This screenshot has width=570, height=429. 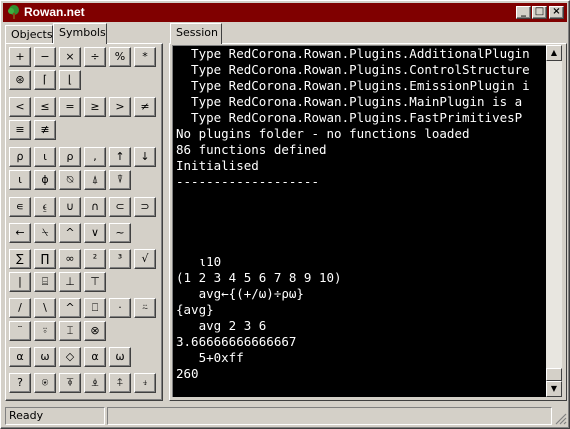 What do you see at coordinates (95, 308) in the screenshot?
I see `symbol-button: ⎕` at bounding box center [95, 308].